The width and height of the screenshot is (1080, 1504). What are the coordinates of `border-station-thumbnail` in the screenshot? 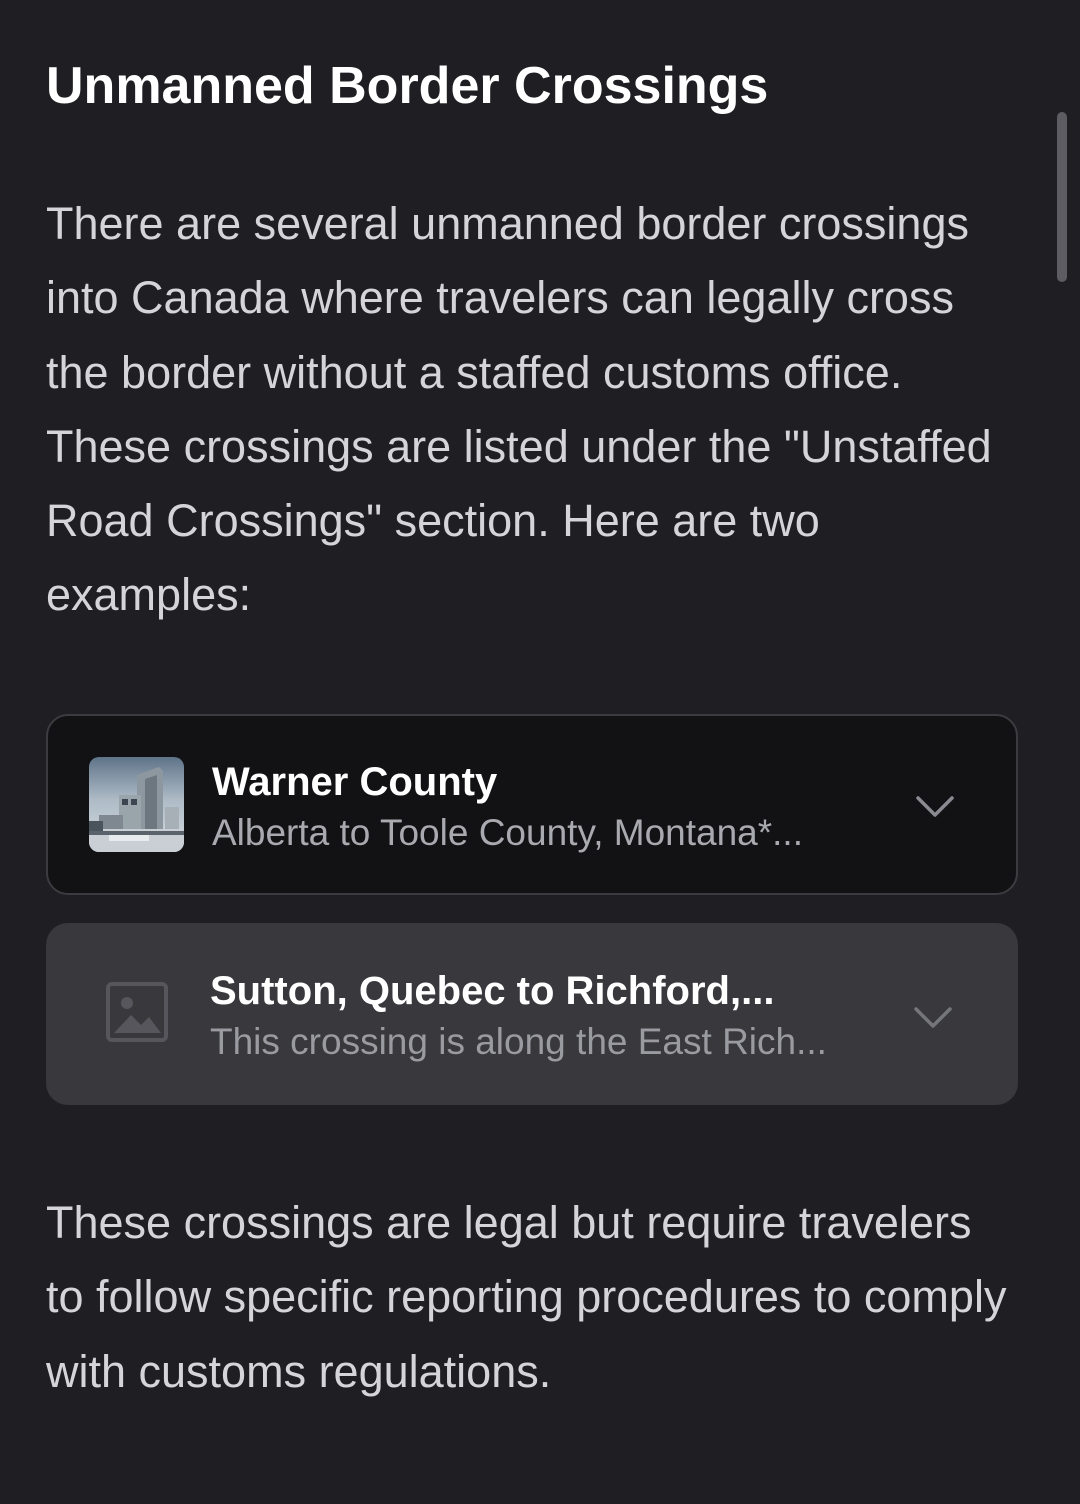 It's located at (136, 804).